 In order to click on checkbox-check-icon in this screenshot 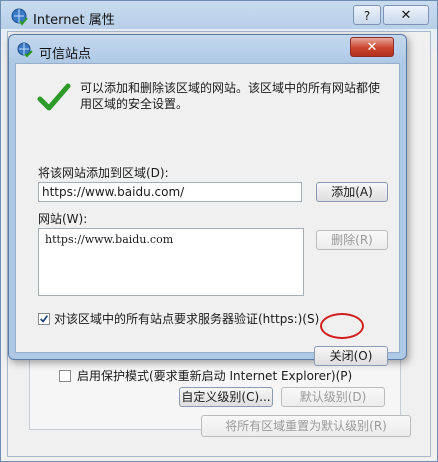, I will do `click(44, 318)`.